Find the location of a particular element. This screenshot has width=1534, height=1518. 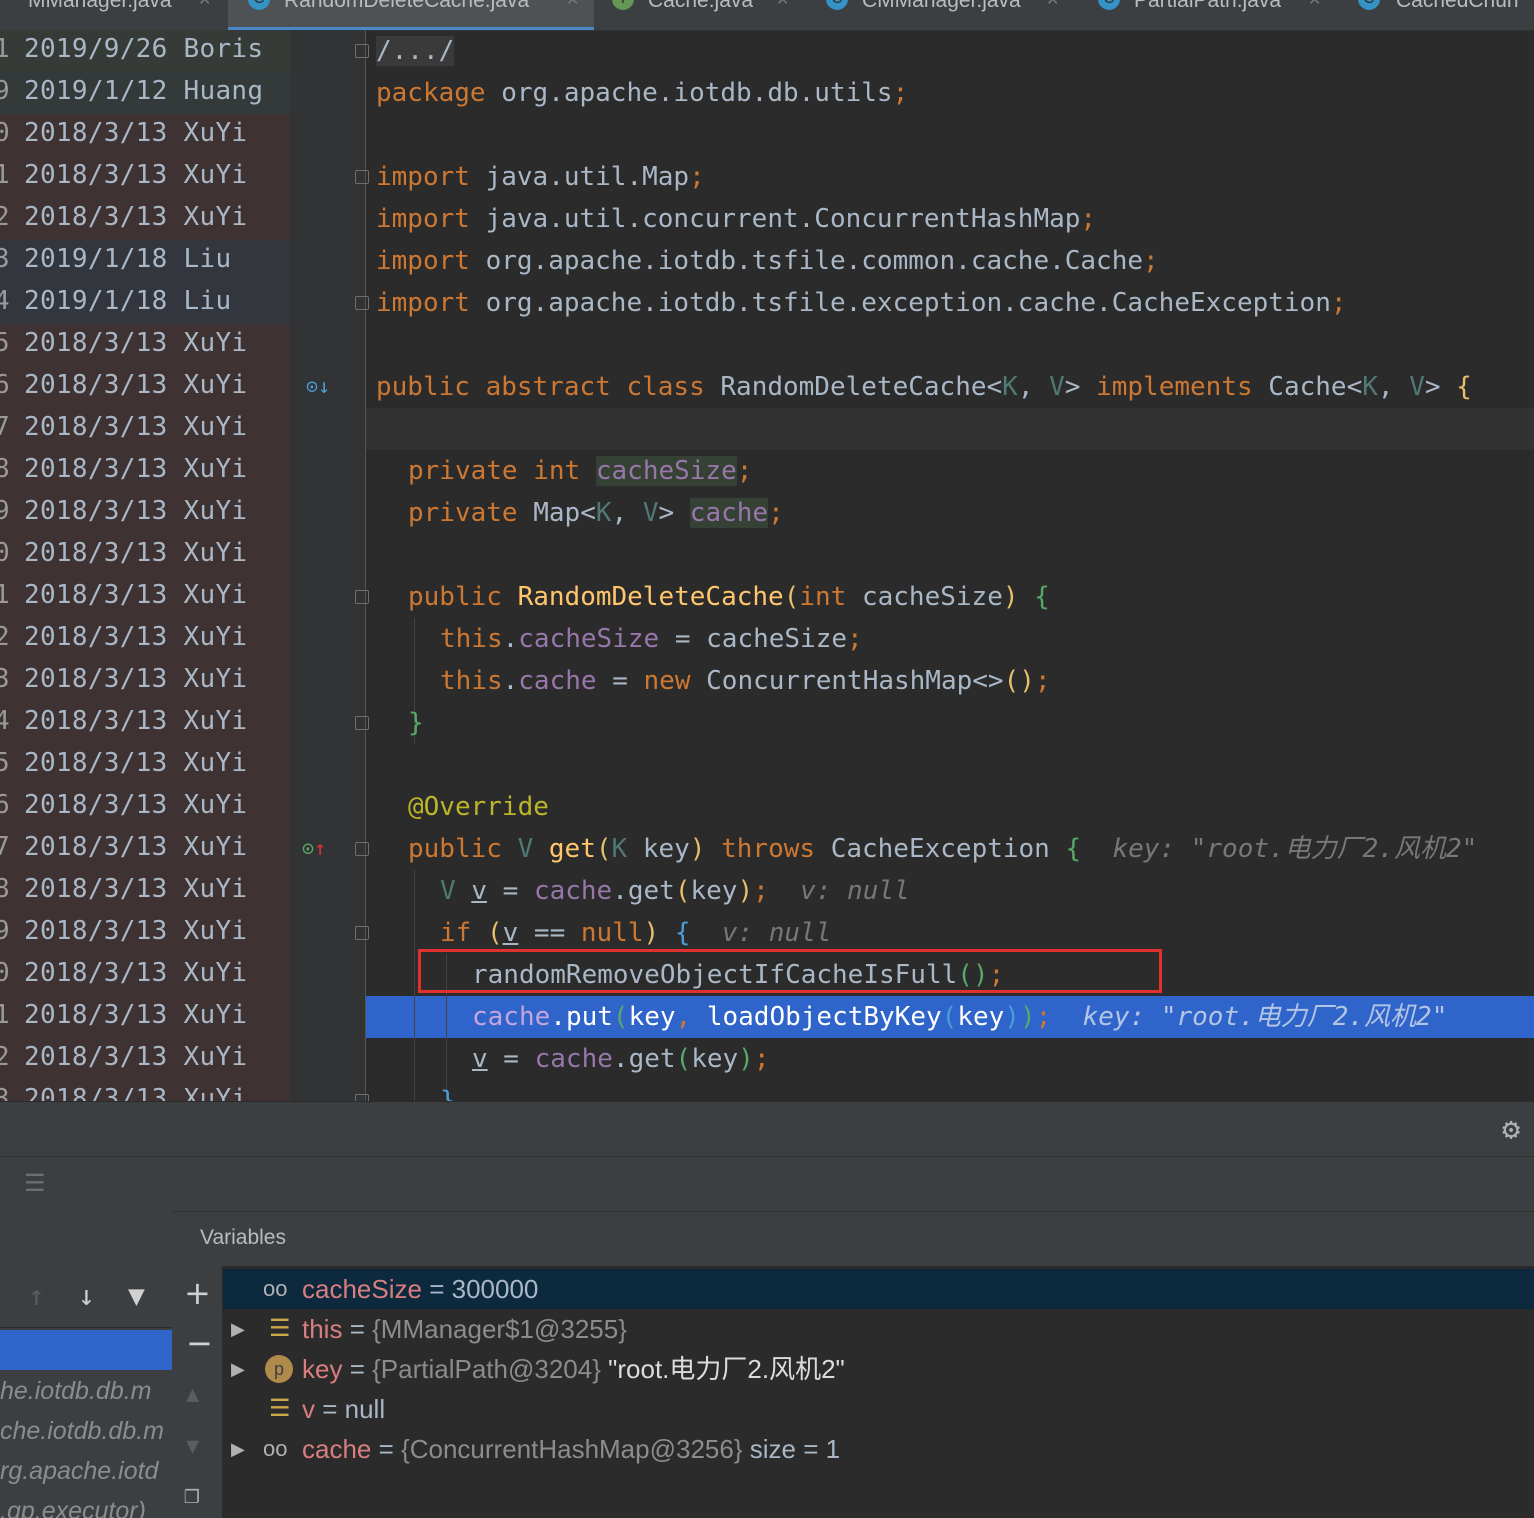

code-line-15: this.cacheSize = cacheSize; is located at coordinates (651, 639).